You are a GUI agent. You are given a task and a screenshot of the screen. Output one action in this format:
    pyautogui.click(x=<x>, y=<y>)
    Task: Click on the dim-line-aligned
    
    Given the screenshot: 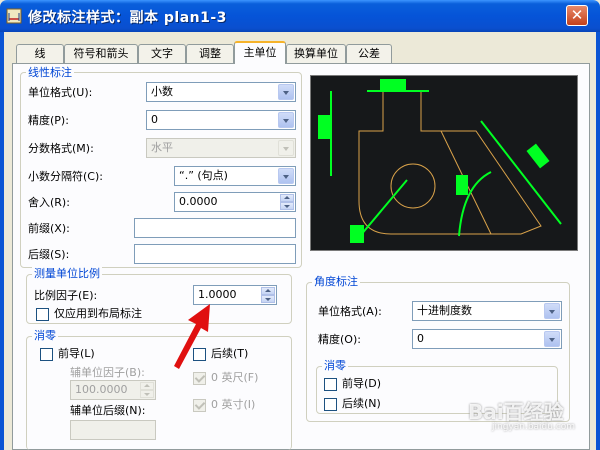 What is the action you would take?
    pyautogui.click(x=521, y=172)
    